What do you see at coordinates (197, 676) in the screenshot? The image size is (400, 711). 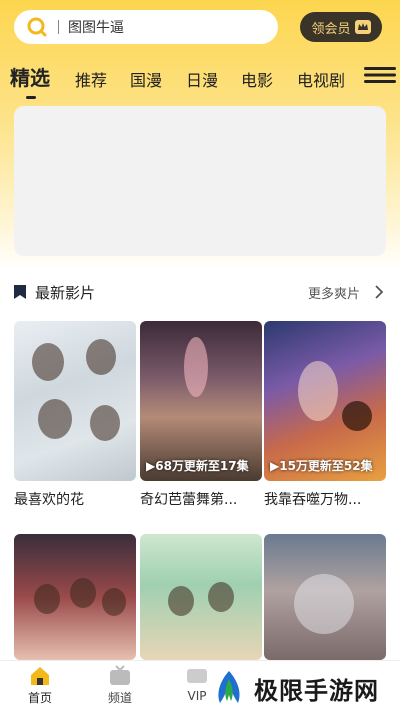 I see `vip-icon` at bounding box center [197, 676].